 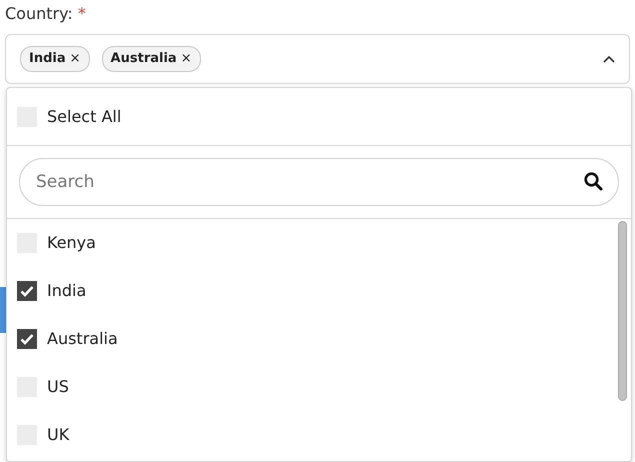 I want to click on search-field: Search, so click(x=319, y=182).